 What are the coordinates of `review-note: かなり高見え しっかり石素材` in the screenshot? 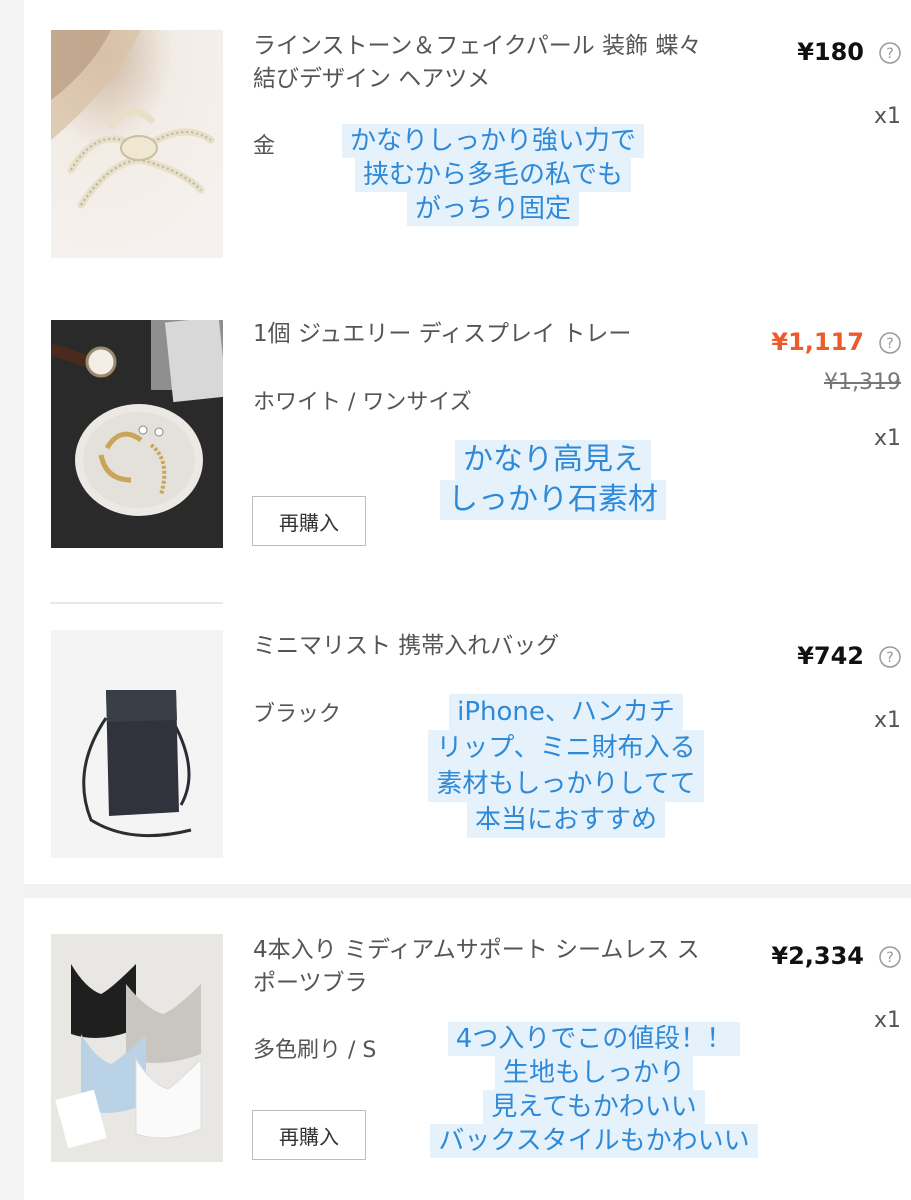 It's located at (553, 480).